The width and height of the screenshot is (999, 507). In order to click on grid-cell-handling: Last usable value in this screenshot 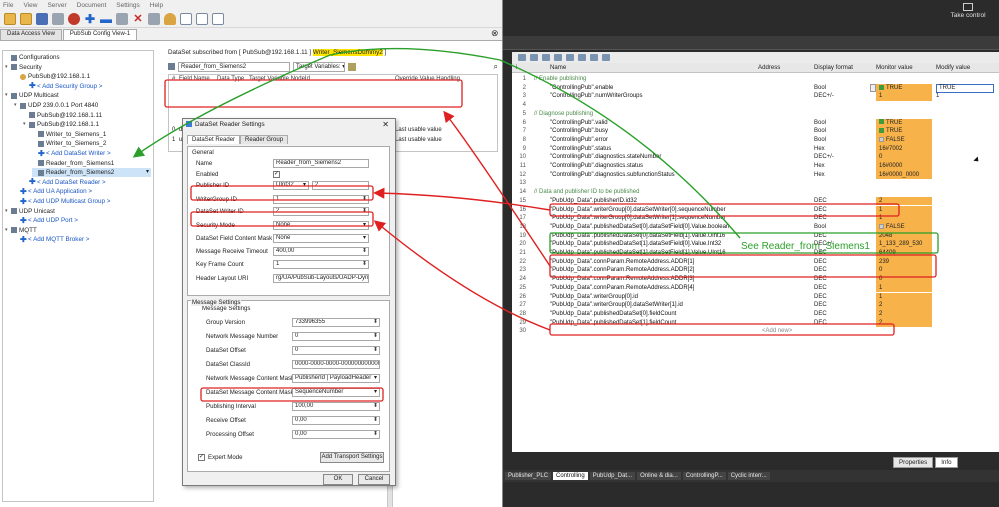, I will do `click(418, 130)`.